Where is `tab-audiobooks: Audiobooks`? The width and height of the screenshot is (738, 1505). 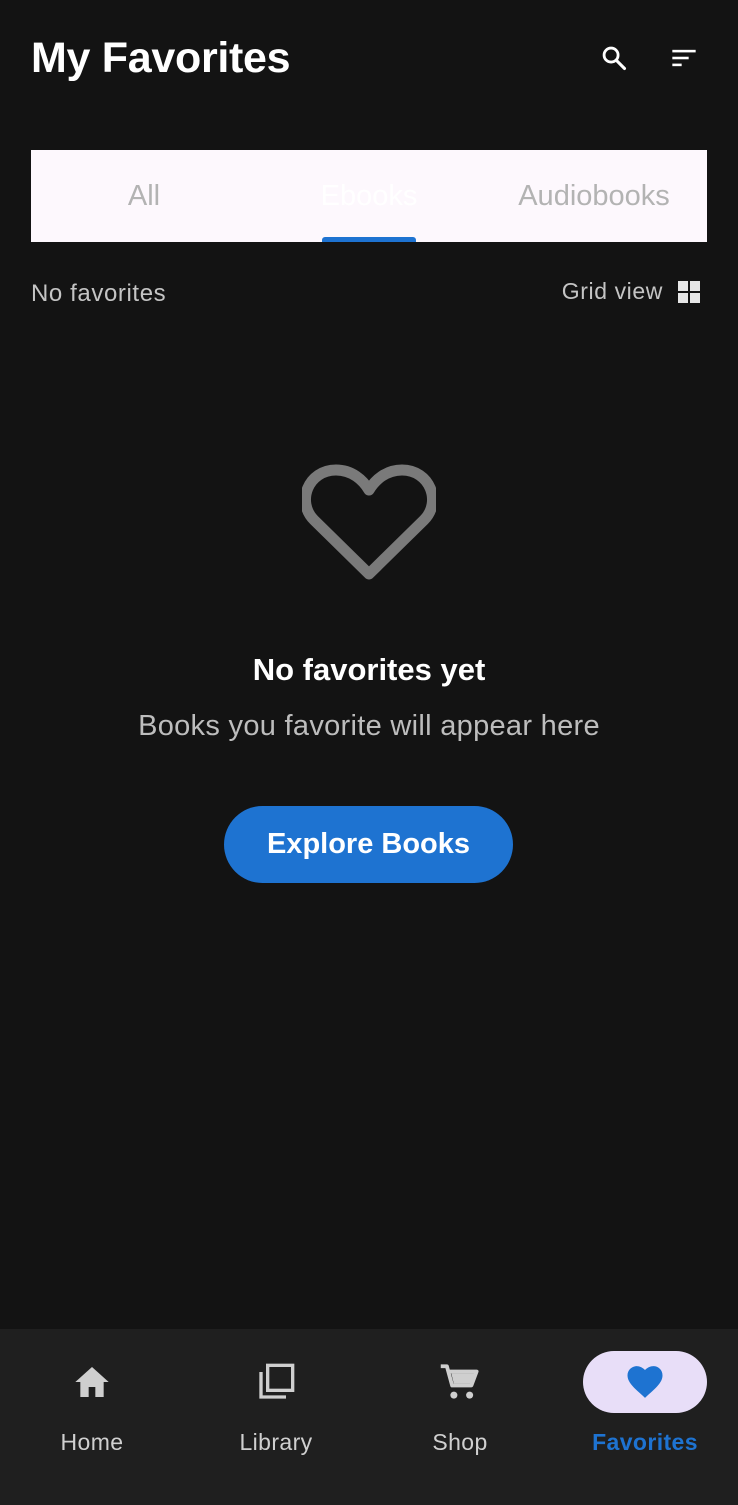 tab-audiobooks: Audiobooks is located at coordinates (594, 196).